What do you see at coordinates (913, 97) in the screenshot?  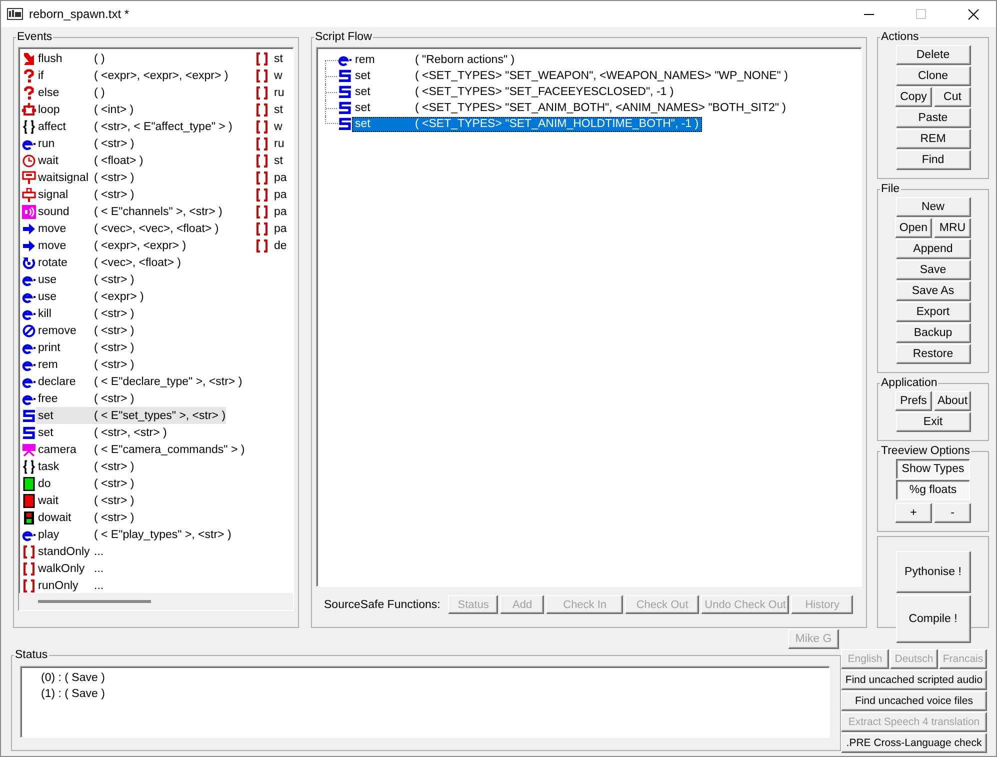 I see `actions-button: Copy` at bounding box center [913, 97].